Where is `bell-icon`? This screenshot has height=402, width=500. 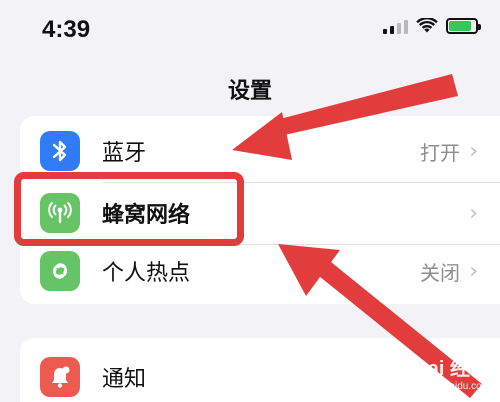
bell-icon is located at coordinates (60, 377).